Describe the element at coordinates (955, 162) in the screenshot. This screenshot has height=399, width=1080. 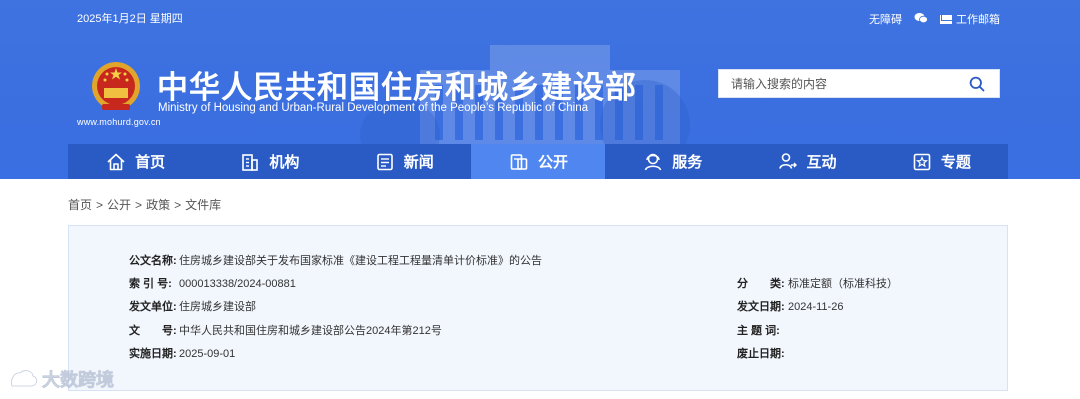
I see `nav-item-label: 专题` at that location.